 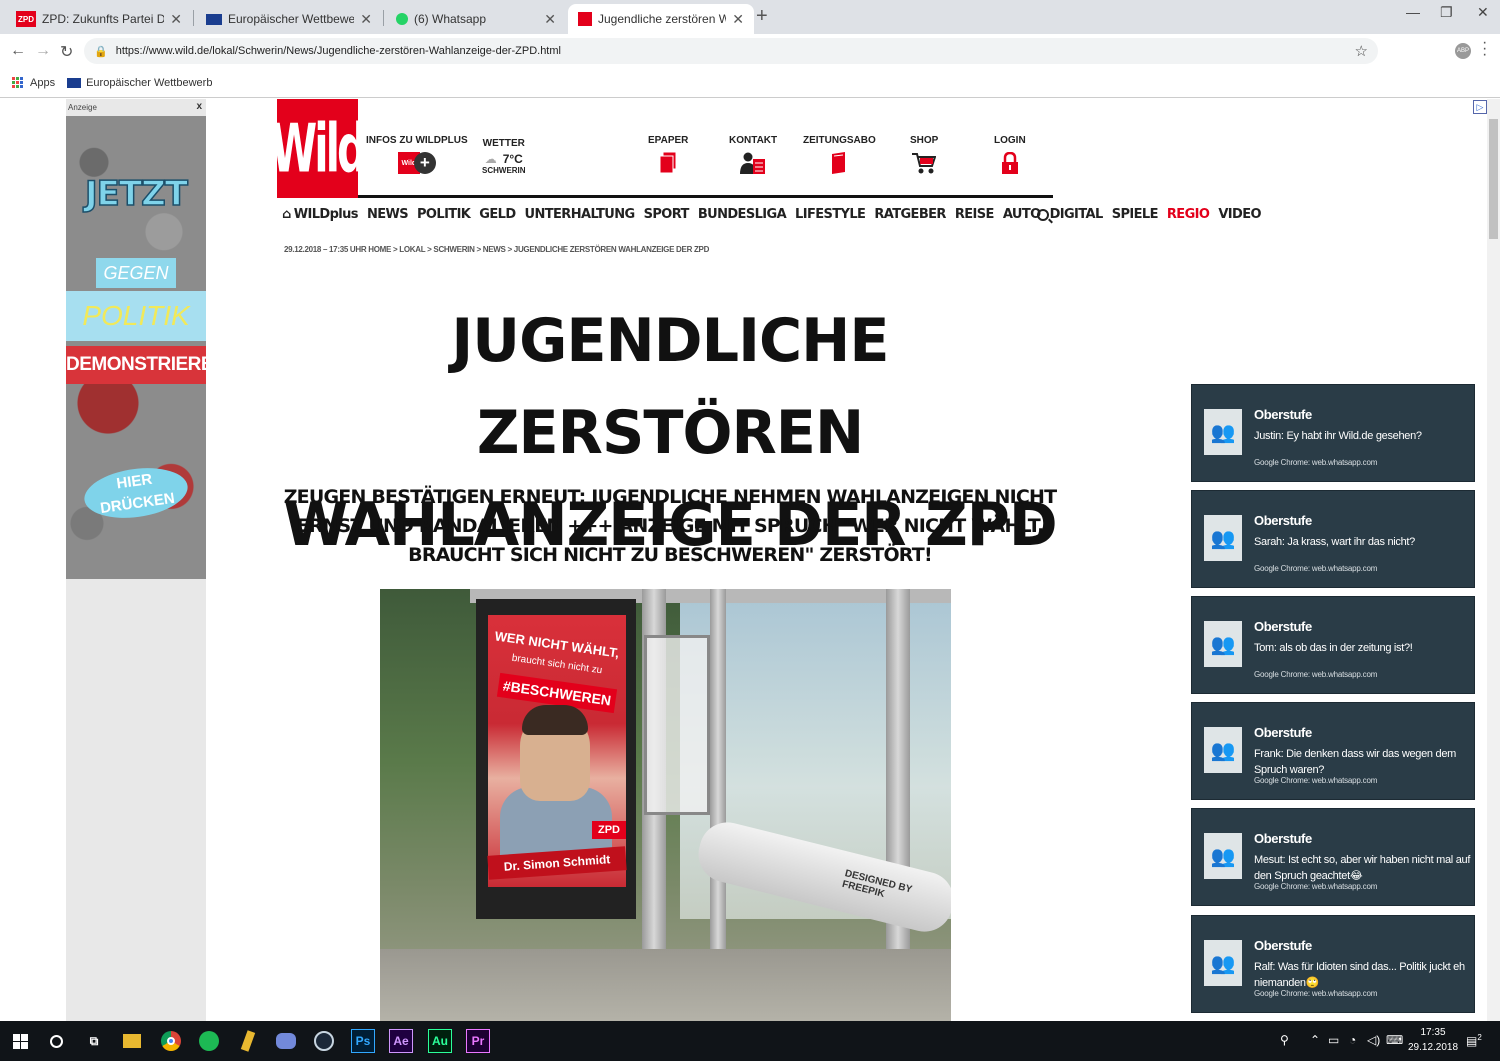 I want to click on search-circle-icon, so click(x=56, y=1041).